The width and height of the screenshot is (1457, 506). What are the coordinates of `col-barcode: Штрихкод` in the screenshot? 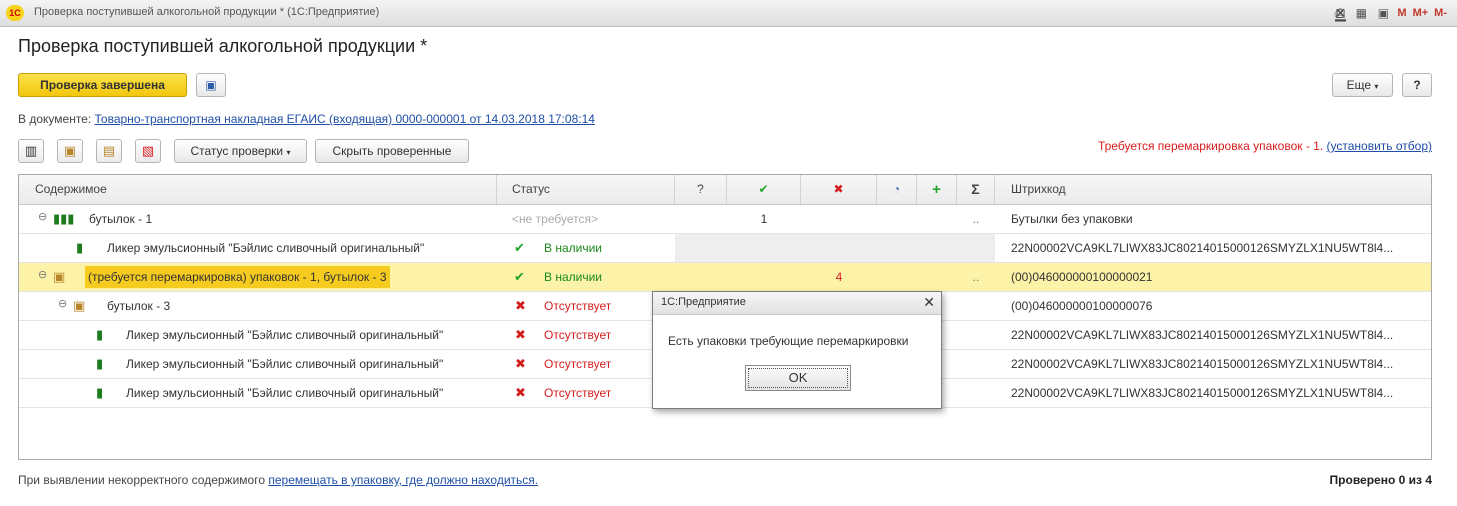 It's located at (1213, 189).